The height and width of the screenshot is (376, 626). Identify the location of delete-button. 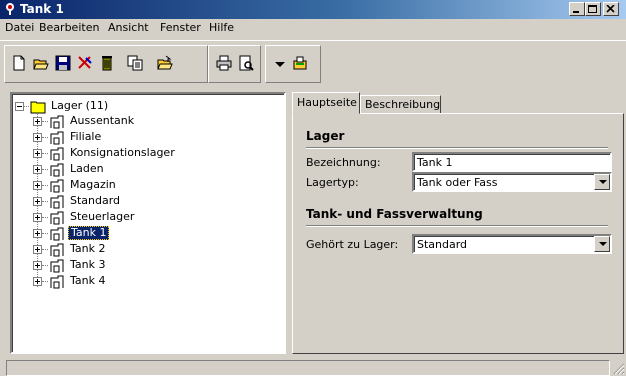
(107, 63).